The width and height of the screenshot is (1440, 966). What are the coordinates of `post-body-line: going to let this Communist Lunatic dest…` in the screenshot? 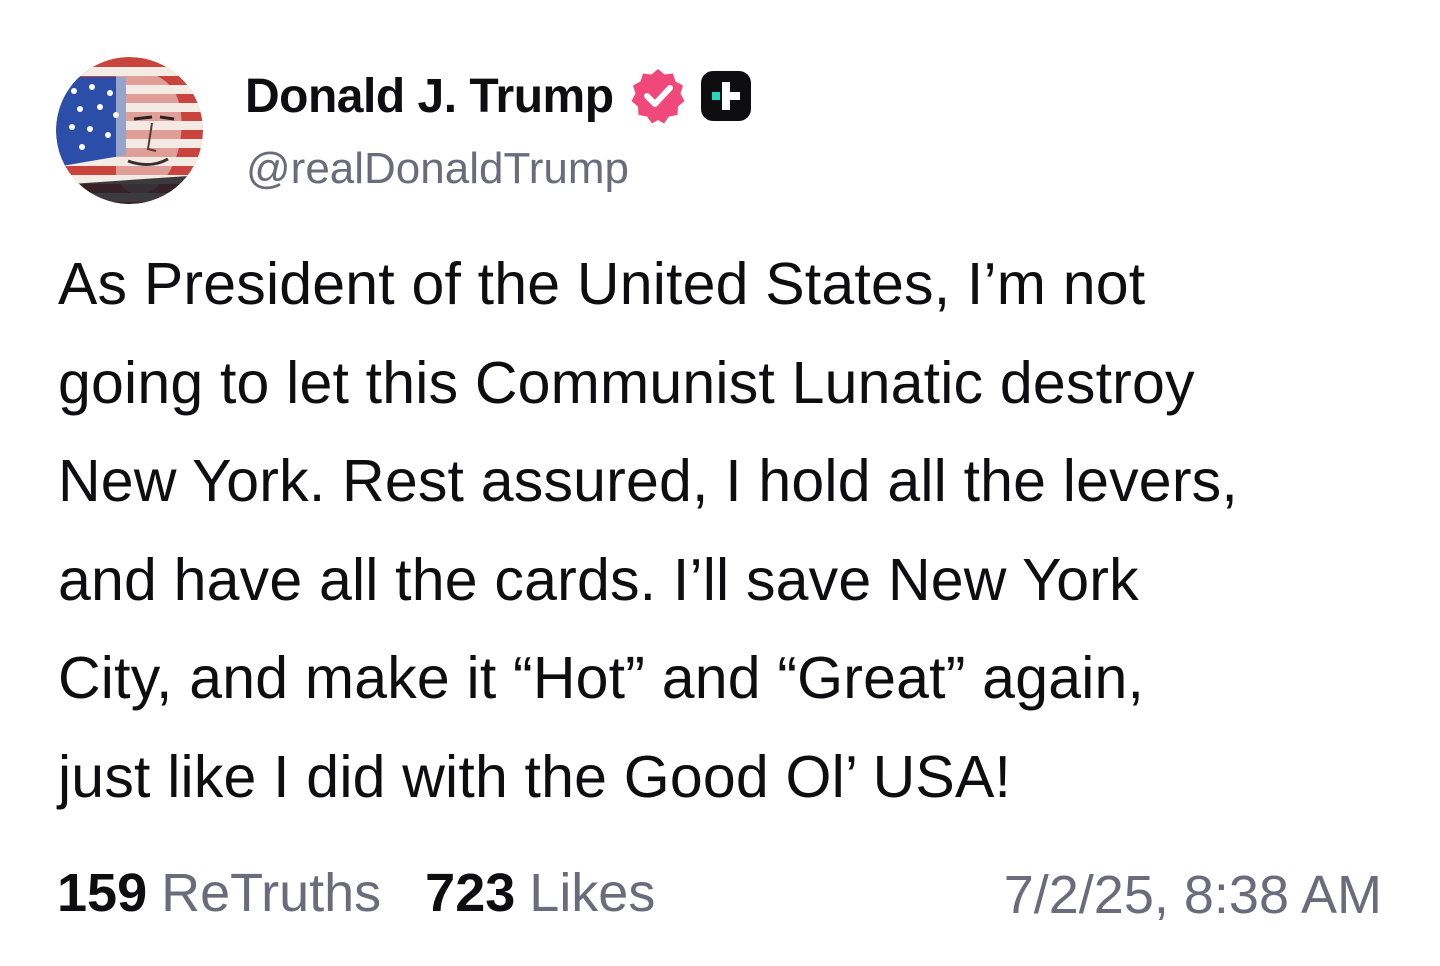 It's located at (626, 382).